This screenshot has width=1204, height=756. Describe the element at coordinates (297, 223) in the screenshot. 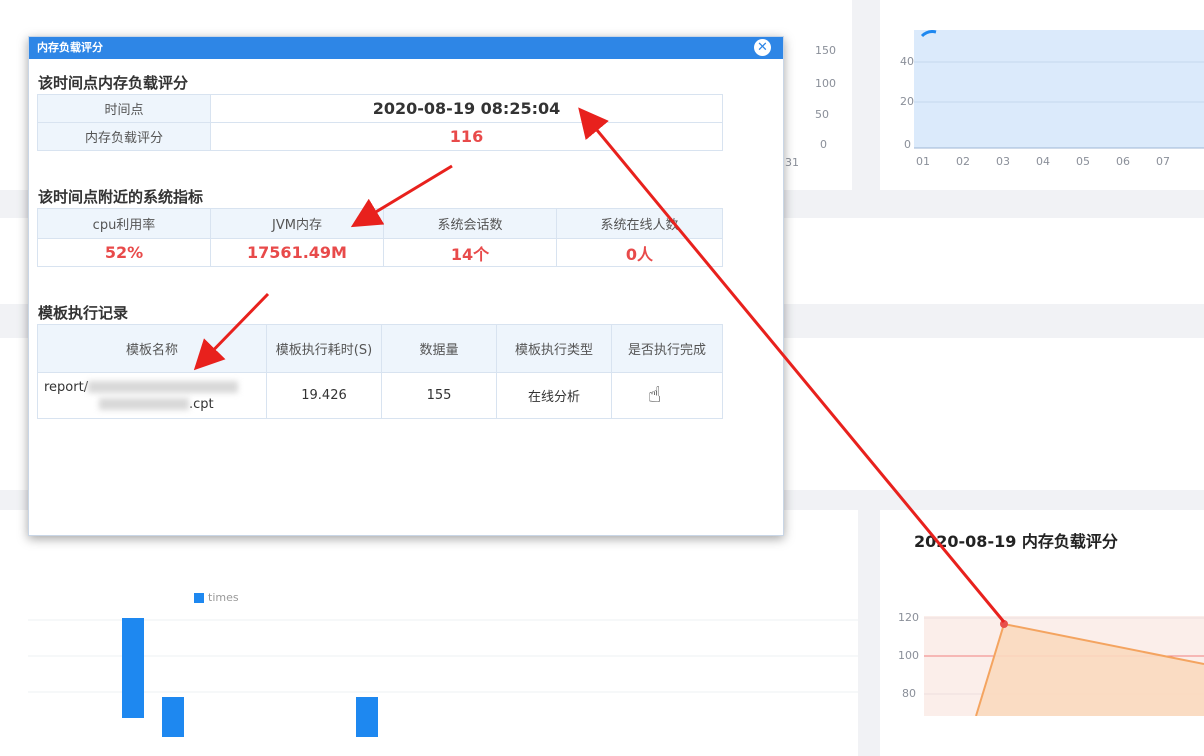

I see `metric-header: JVM内存` at that location.